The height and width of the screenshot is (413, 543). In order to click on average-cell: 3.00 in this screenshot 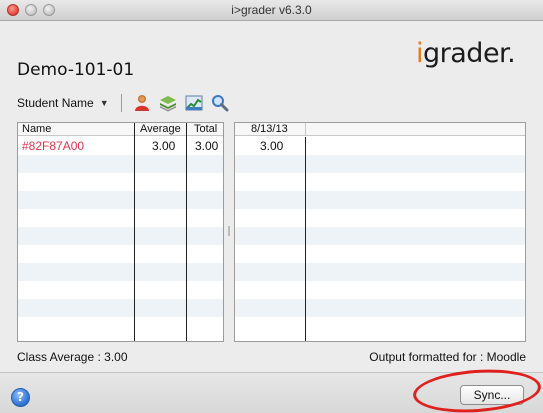, I will do `click(164, 146)`.